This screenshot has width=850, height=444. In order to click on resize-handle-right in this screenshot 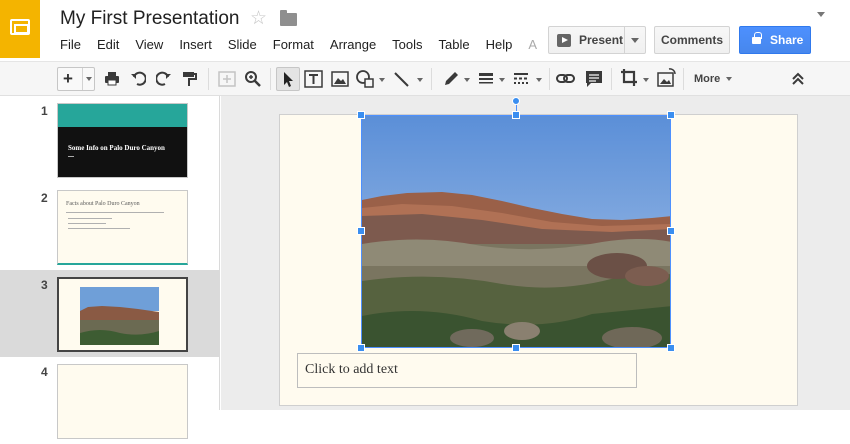, I will do `click(671, 231)`.